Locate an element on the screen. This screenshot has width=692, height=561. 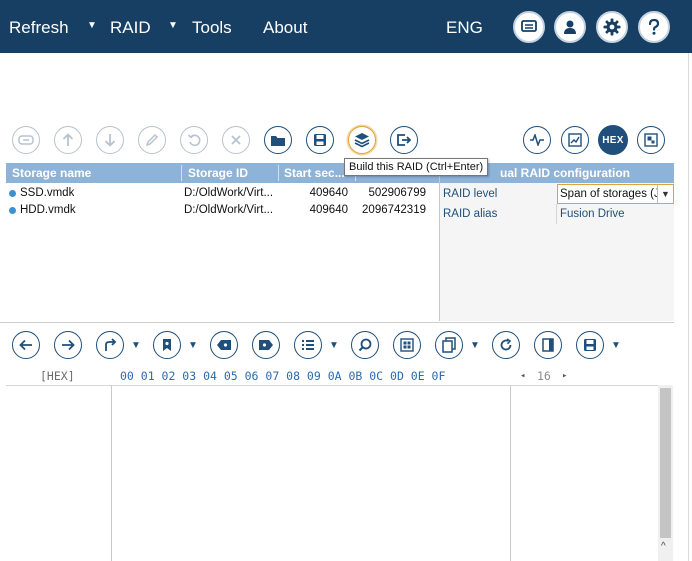
chevron-down-icon: ▼ is located at coordinates (665, 194).